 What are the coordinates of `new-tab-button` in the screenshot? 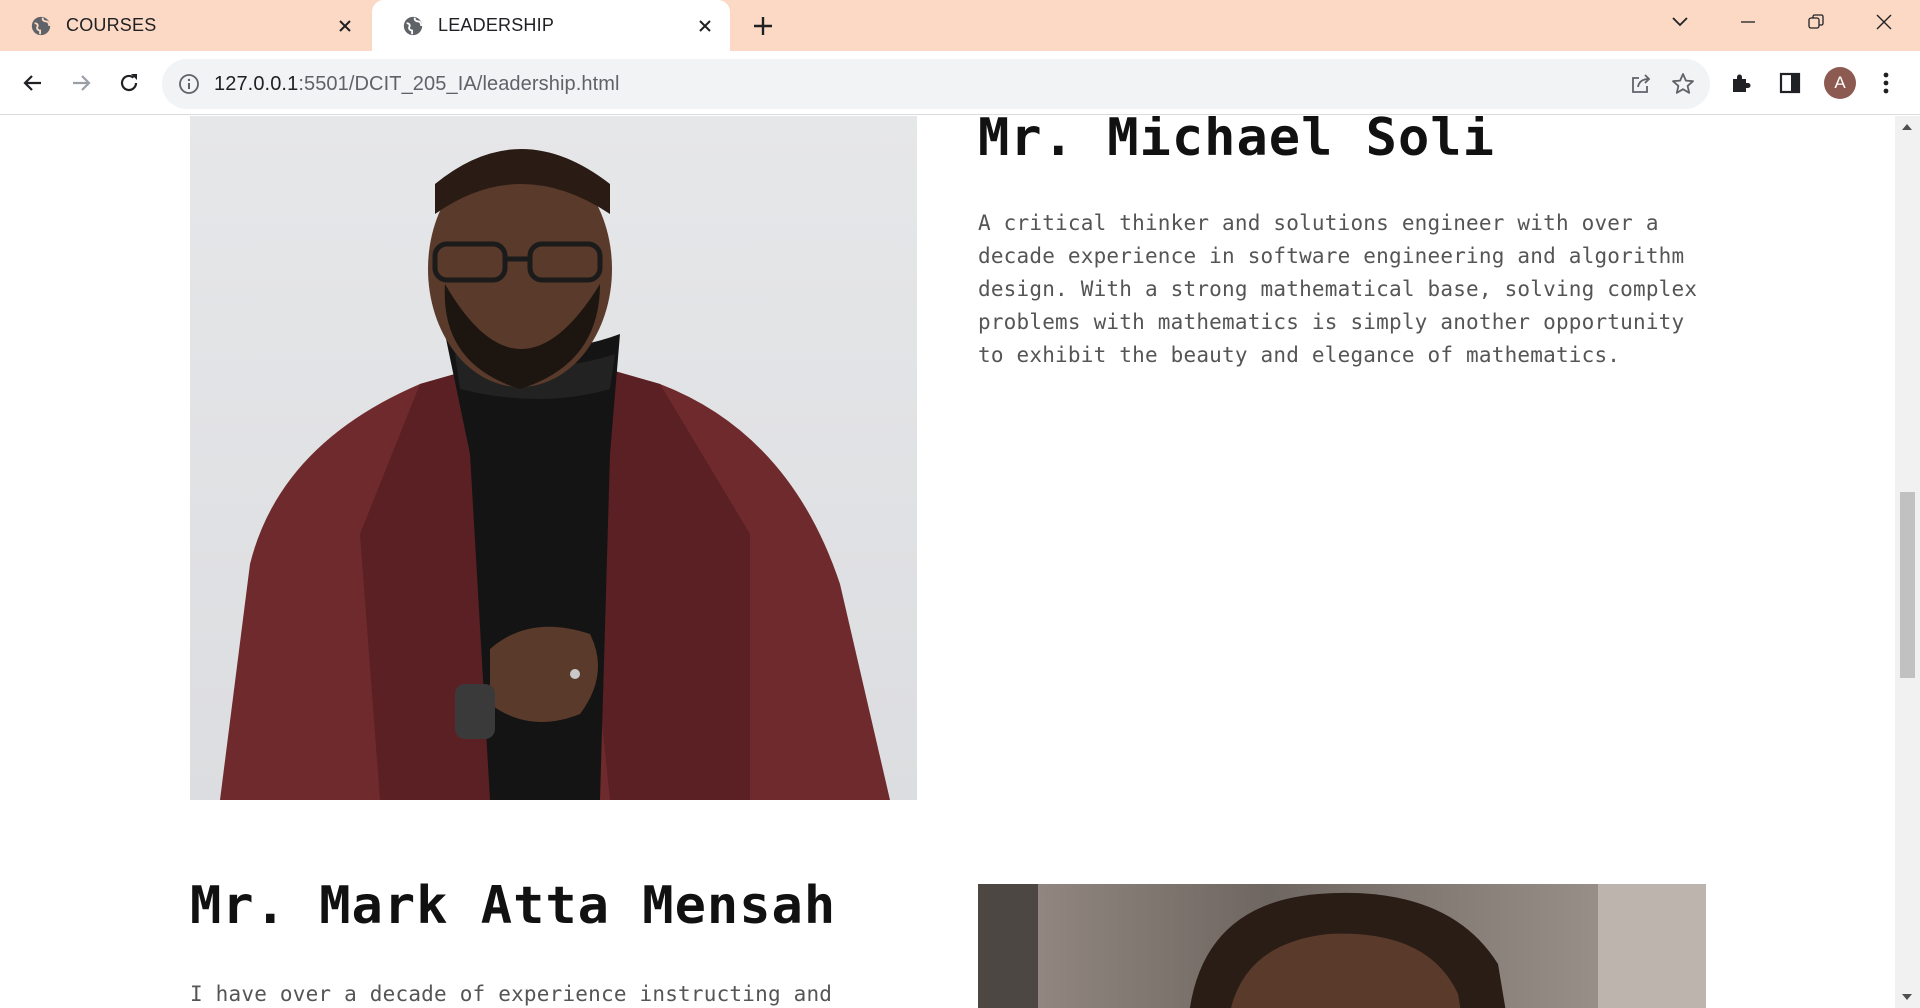 It's located at (763, 26).